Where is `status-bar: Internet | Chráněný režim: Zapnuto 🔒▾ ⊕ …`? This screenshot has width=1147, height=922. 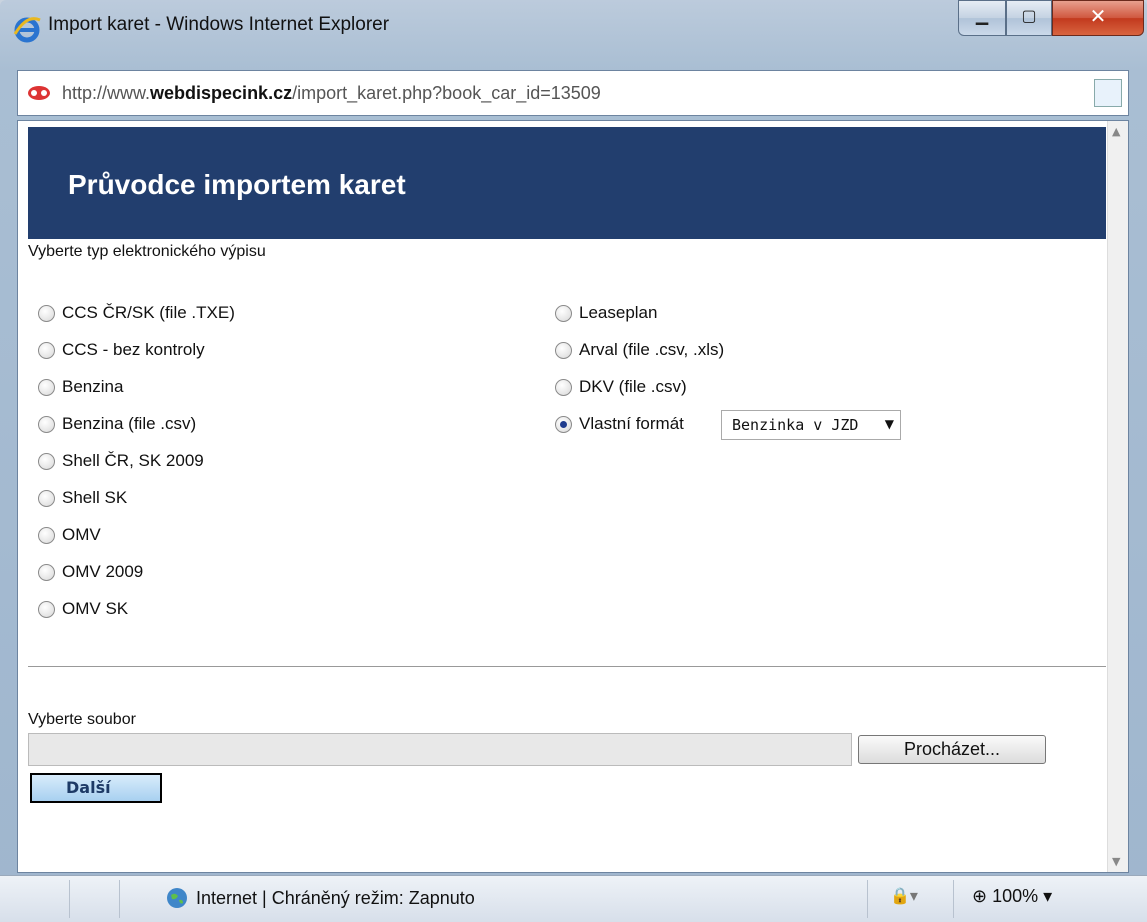
status-bar: Internet | Chráněný režim: Zapnuto 🔒▾ ⊕ … is located at coordinates (573, 898).